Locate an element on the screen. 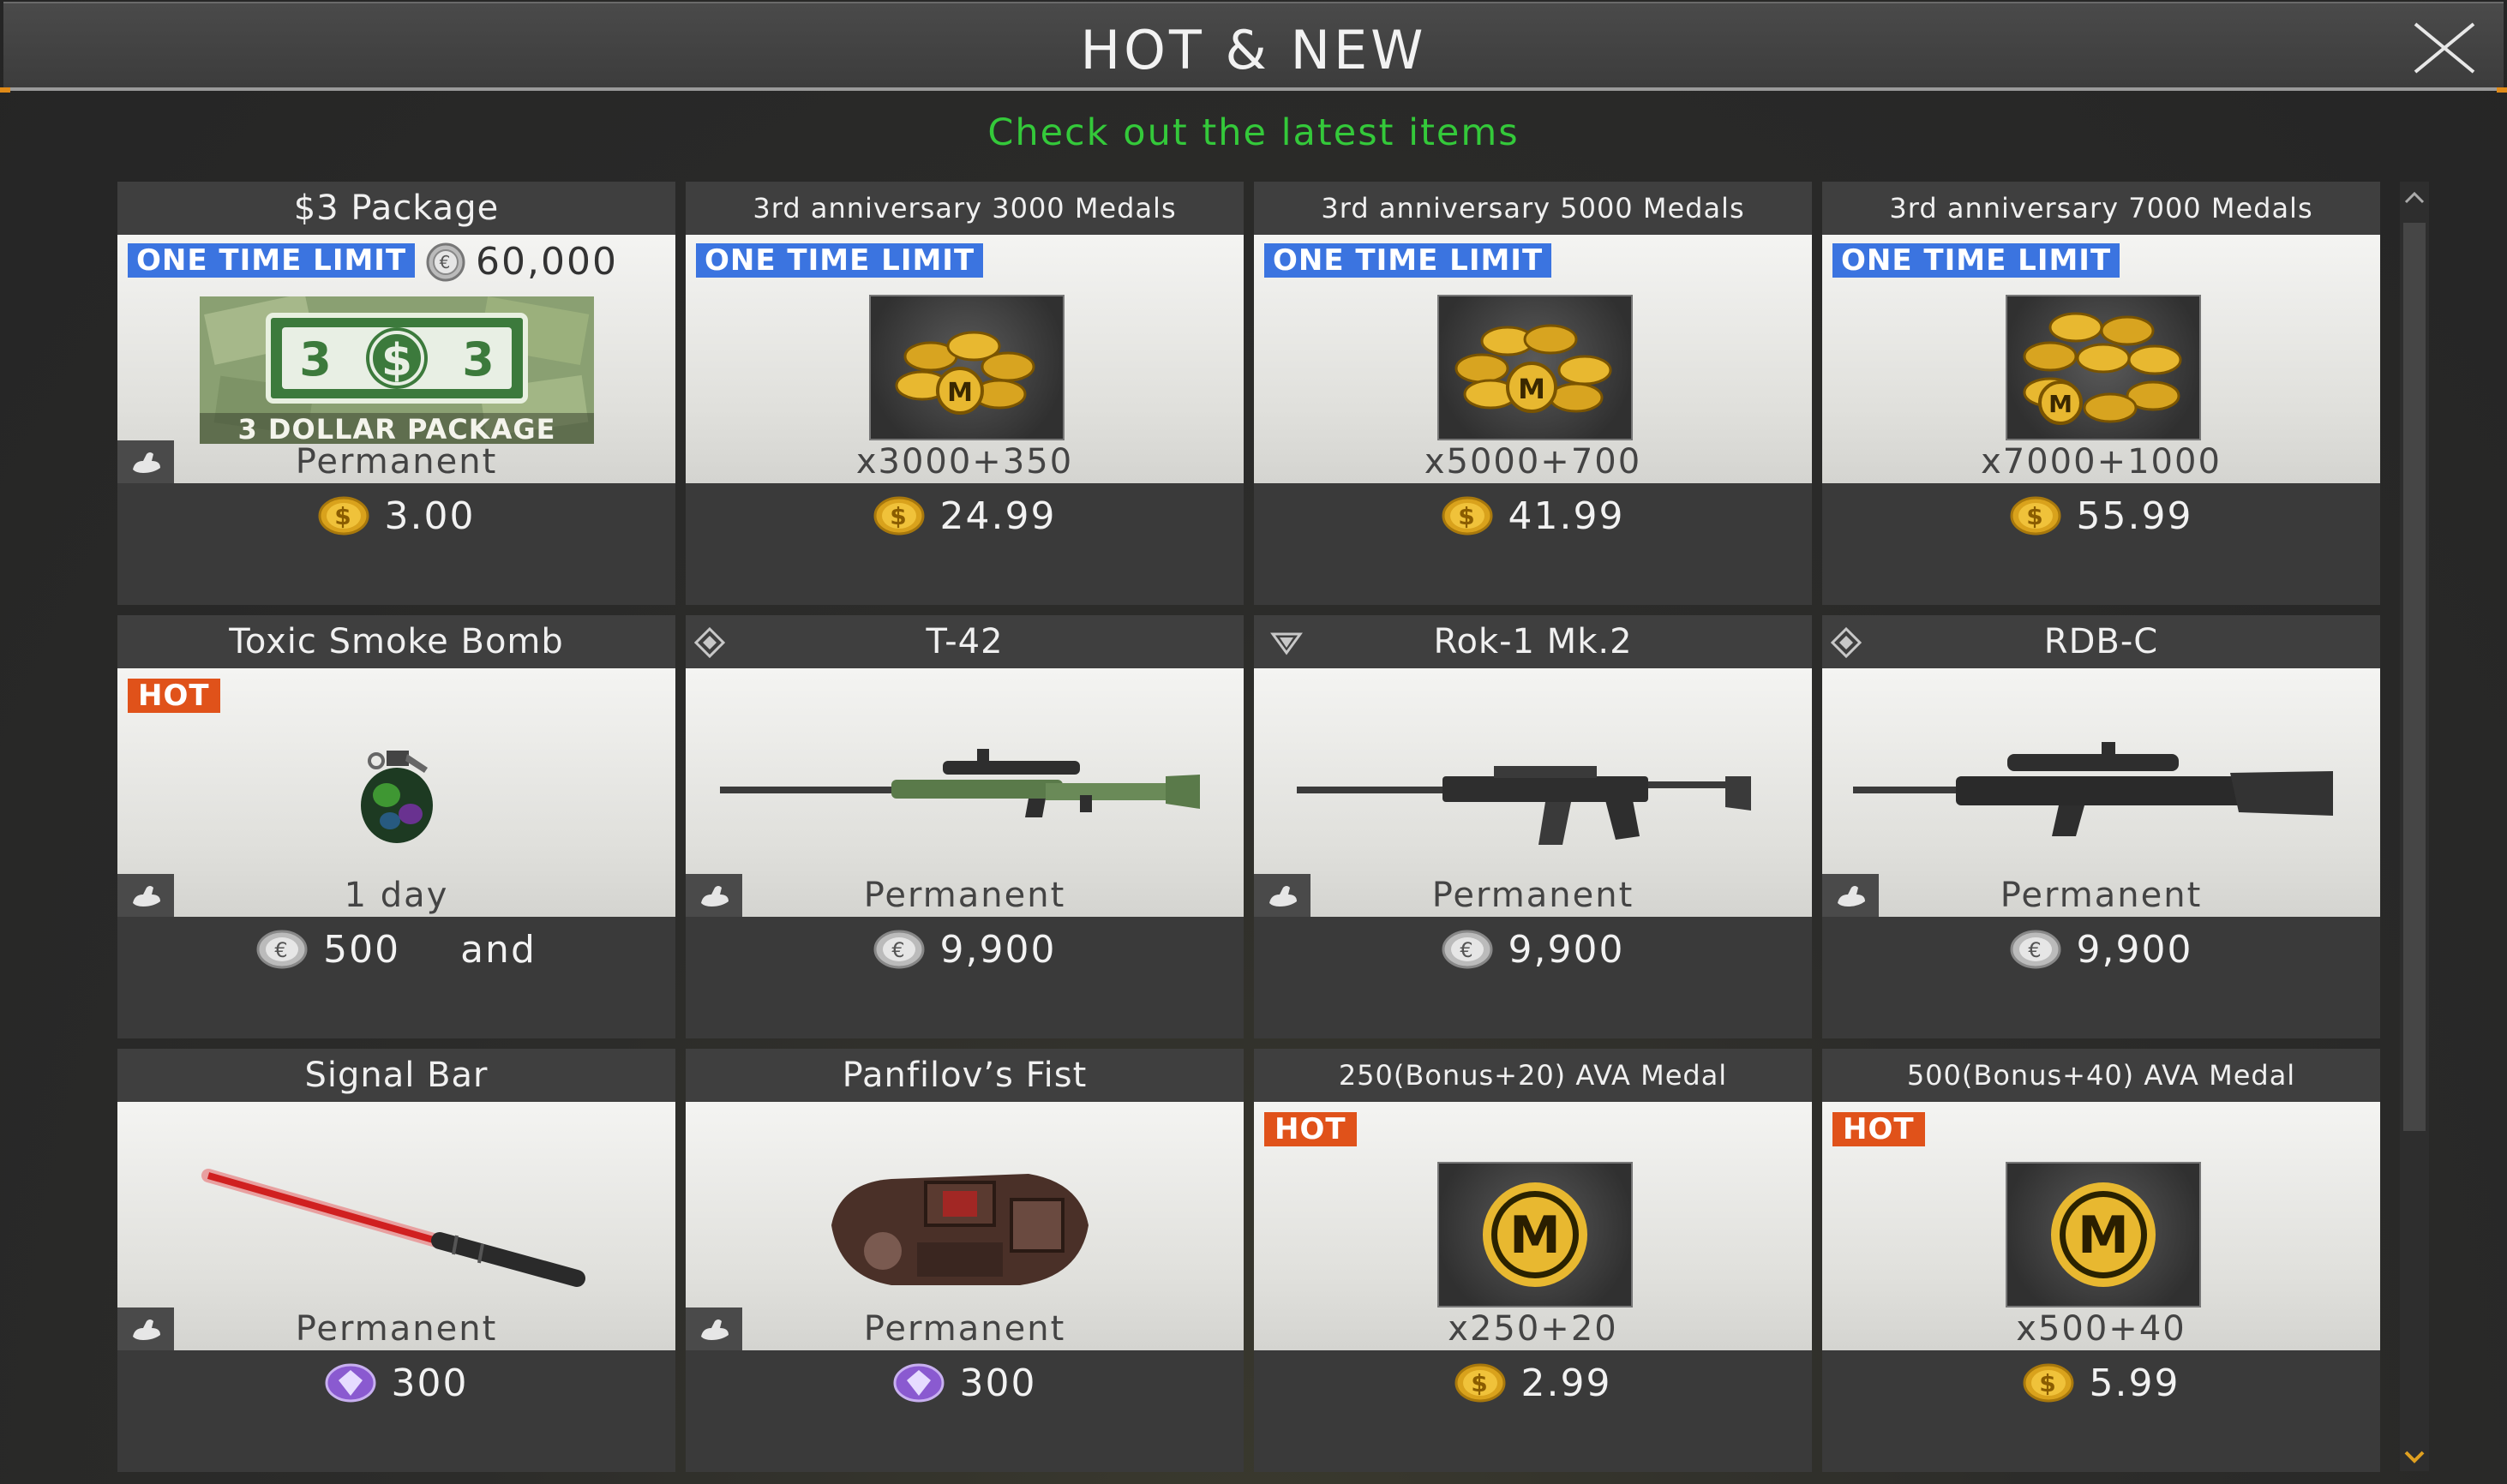 The width and height of the screenshot is (2507, 1484). grenade-image is located at coordinates (397, 797).